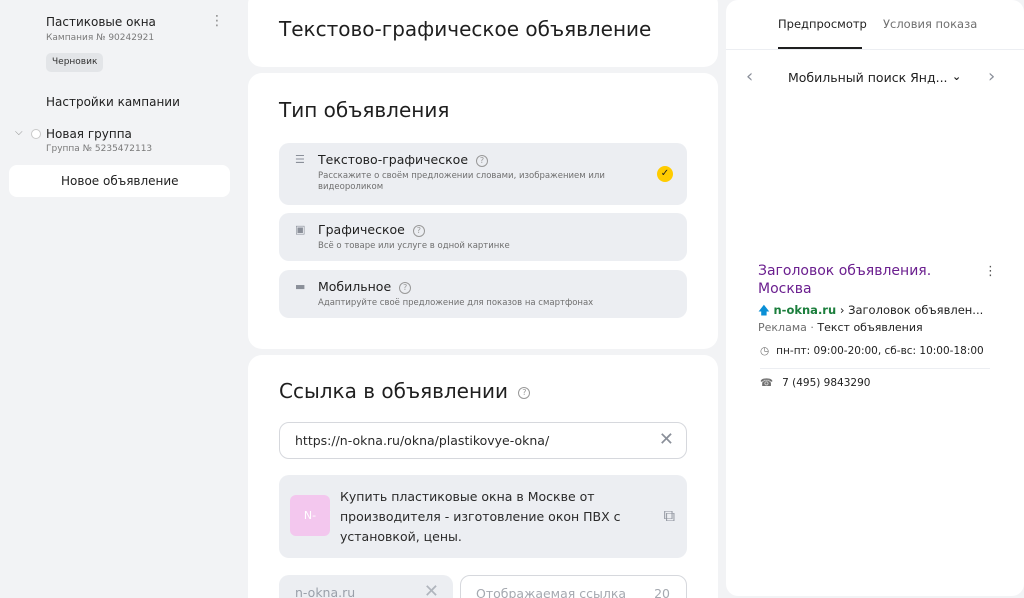 This screenshot has height=598, width=1024. What do you see at coordinates (371, 229) in the screenshot?
I see `option-name: Графическое ?` at bounding box center [371, 229].